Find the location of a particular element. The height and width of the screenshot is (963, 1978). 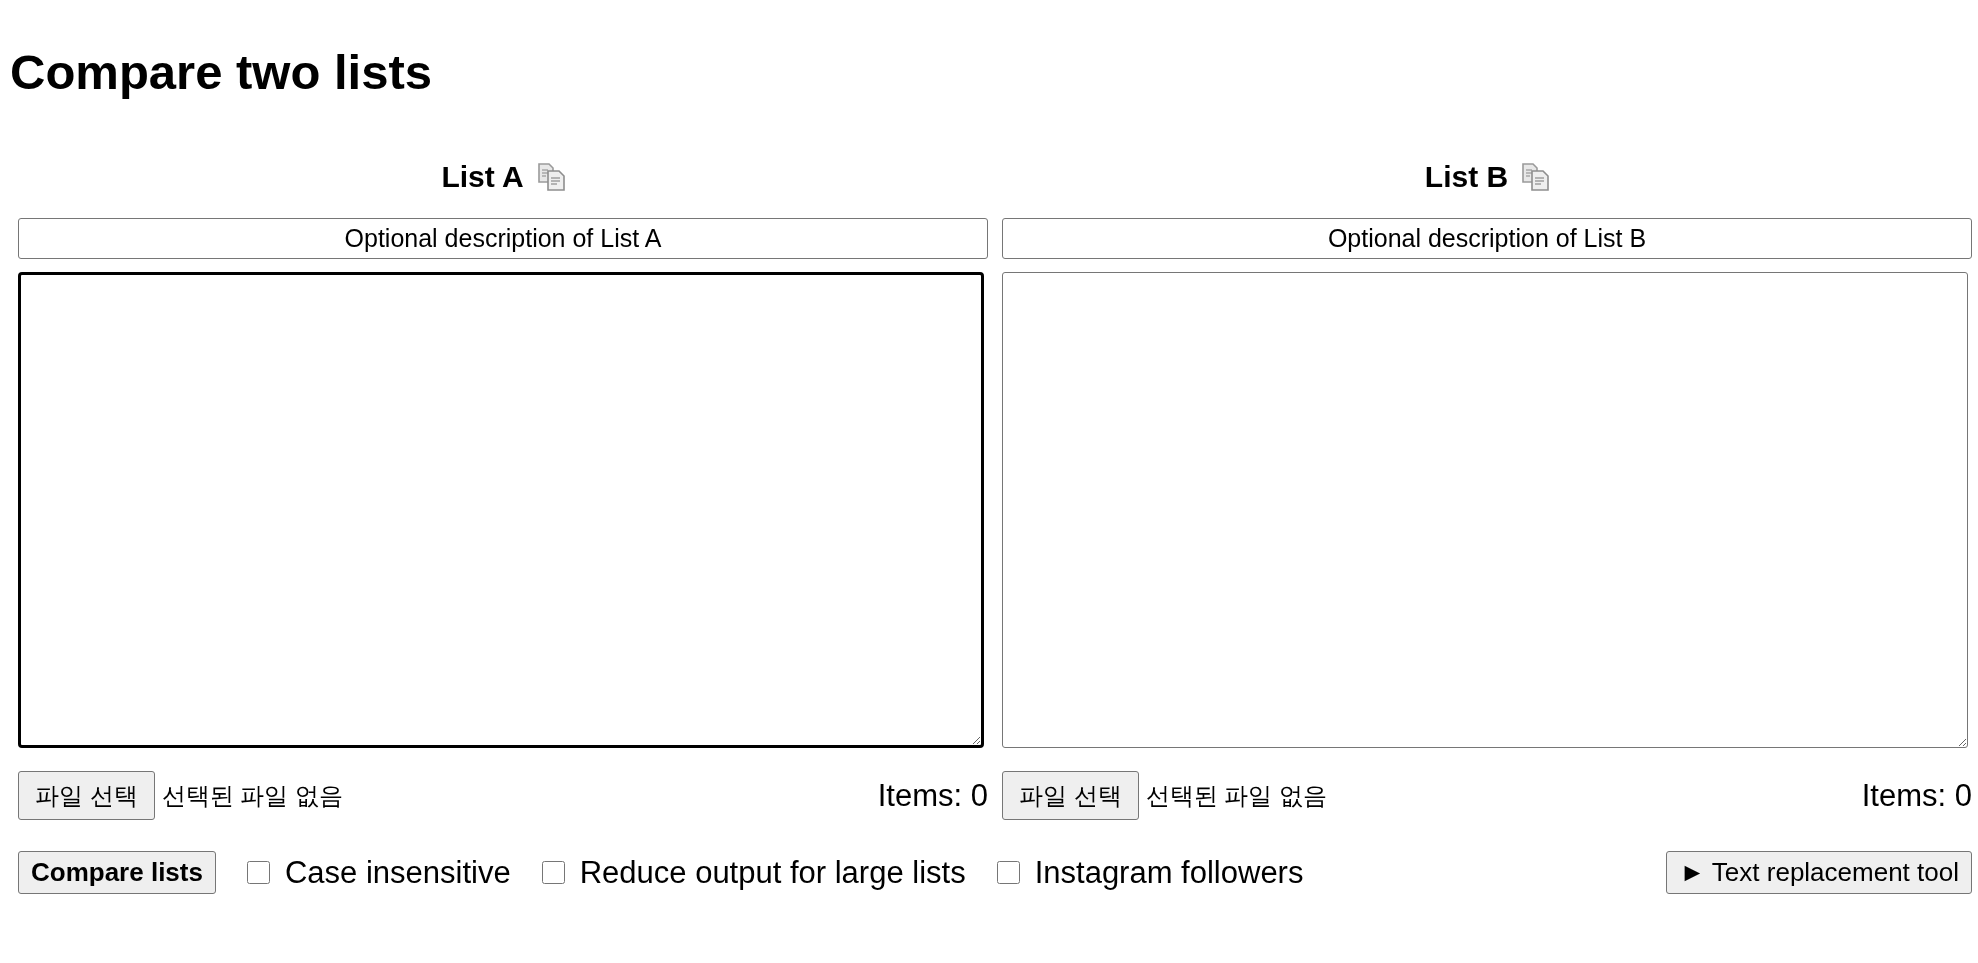

description-field: Optional description of List B is located at coordinates (1487, 238).